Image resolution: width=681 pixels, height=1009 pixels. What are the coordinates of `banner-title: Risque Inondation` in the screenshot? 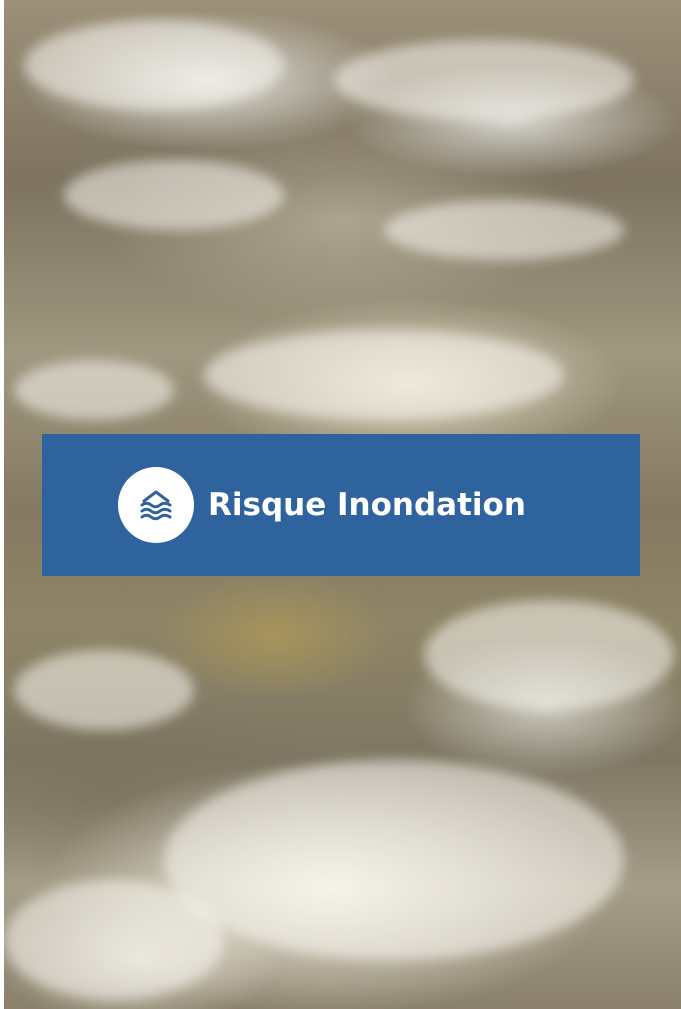 It's located at (367, 505).